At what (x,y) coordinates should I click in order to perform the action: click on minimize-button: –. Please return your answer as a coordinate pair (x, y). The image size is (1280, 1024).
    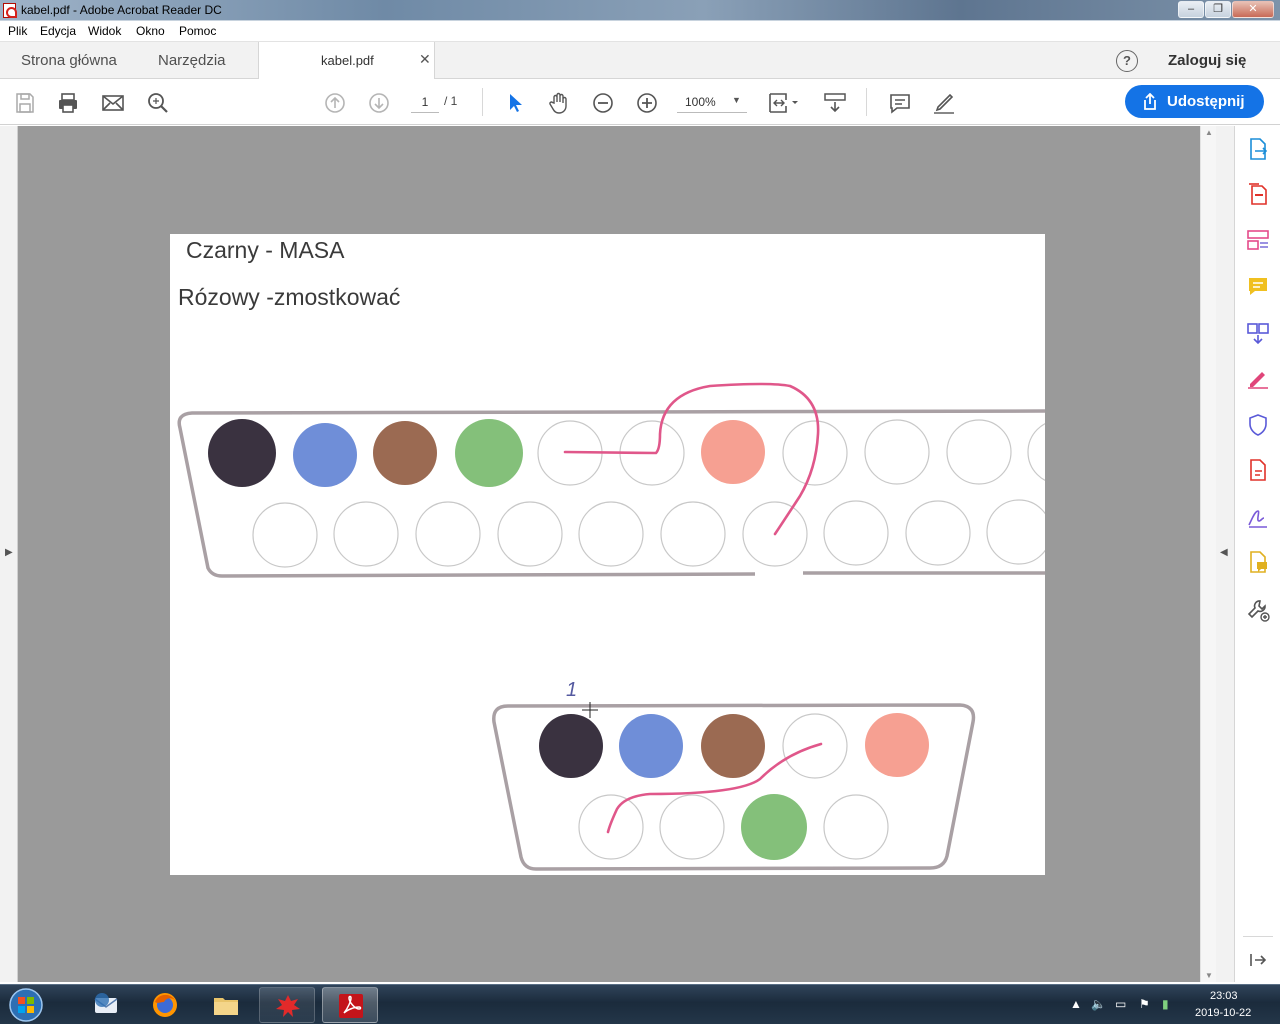
    Looking at the image, I should click on (1191, 9).